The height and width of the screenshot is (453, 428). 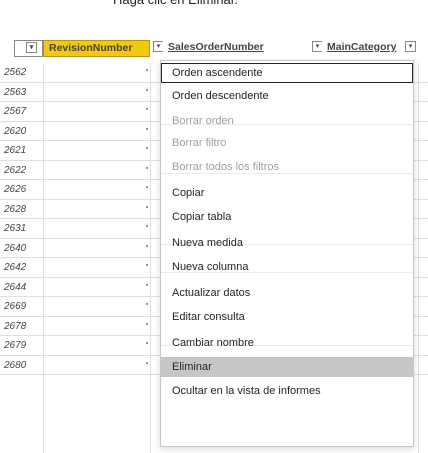 I want to click on row-id: 2680, so click(x=15, y=365).